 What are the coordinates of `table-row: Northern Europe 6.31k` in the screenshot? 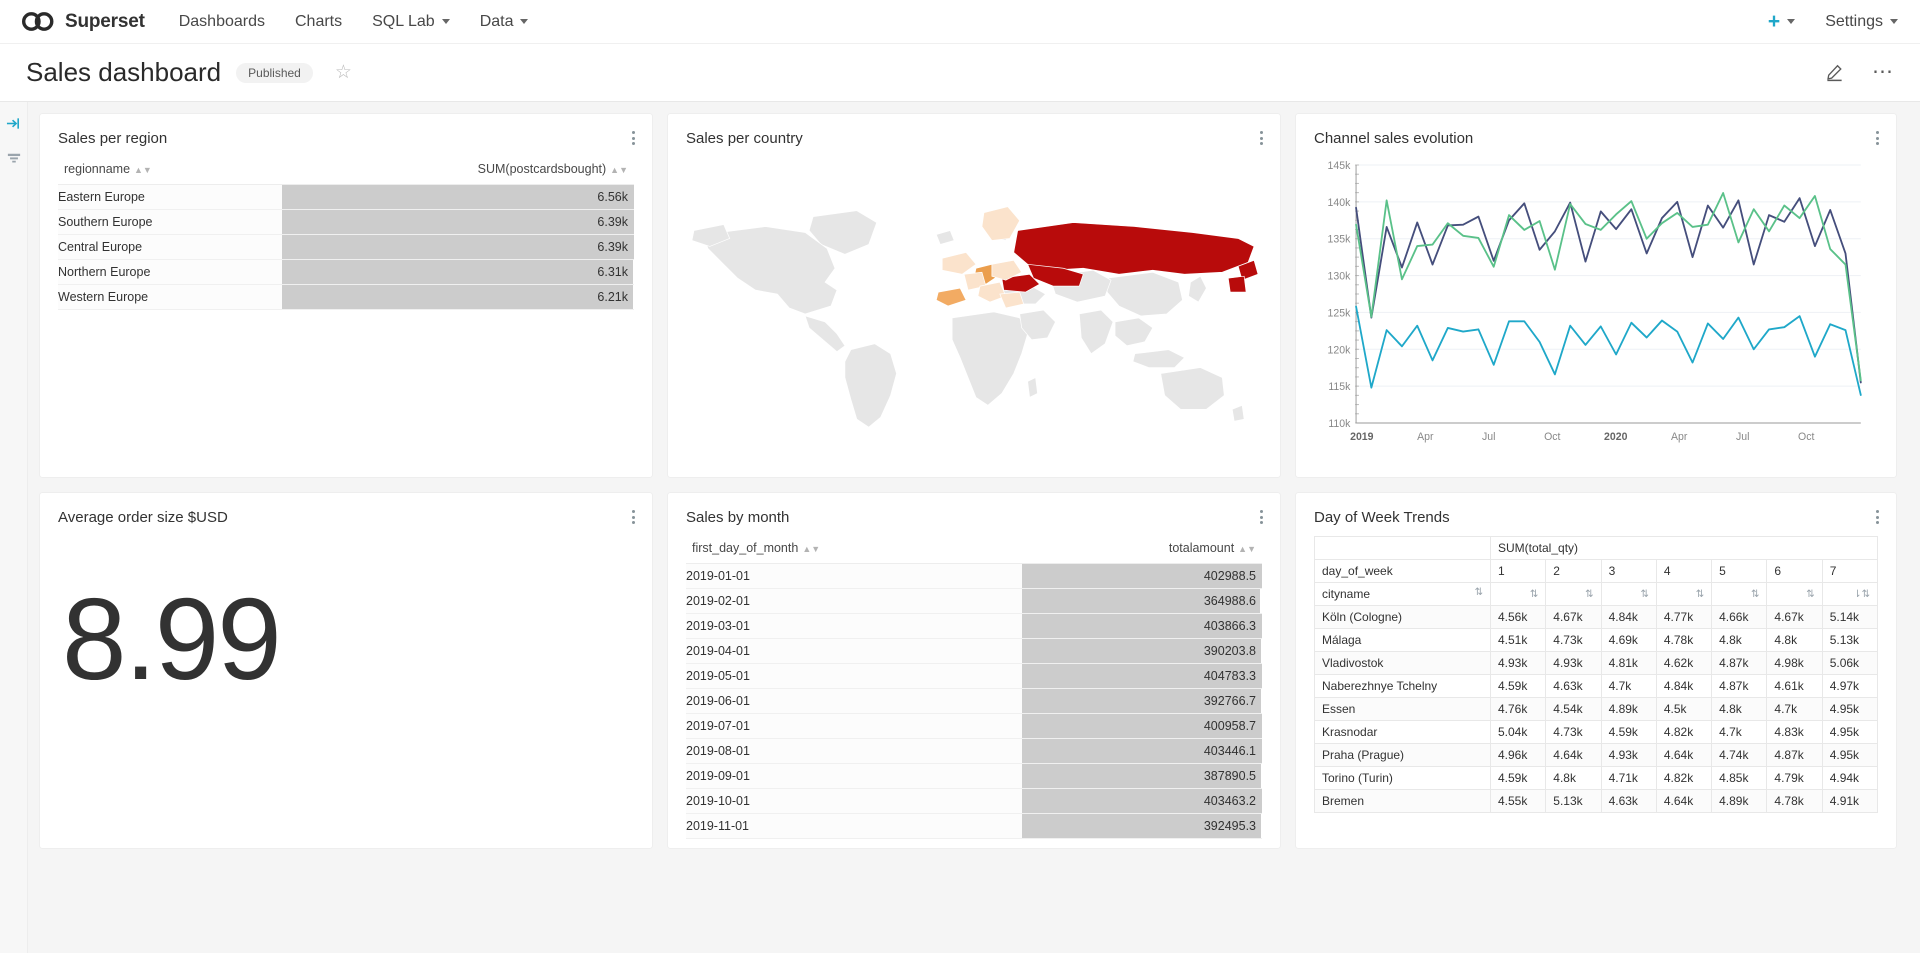 It's located at (346, 272).